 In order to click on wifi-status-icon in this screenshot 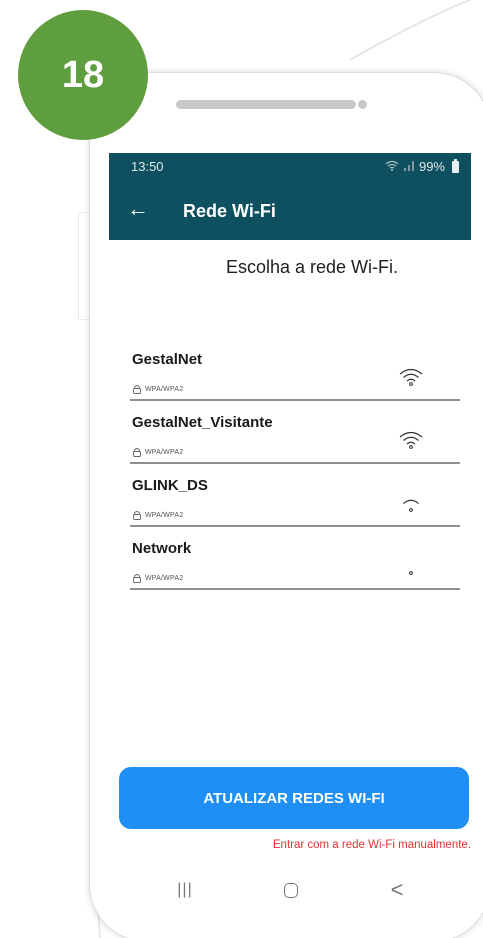, I will do `click(392, 167)`.